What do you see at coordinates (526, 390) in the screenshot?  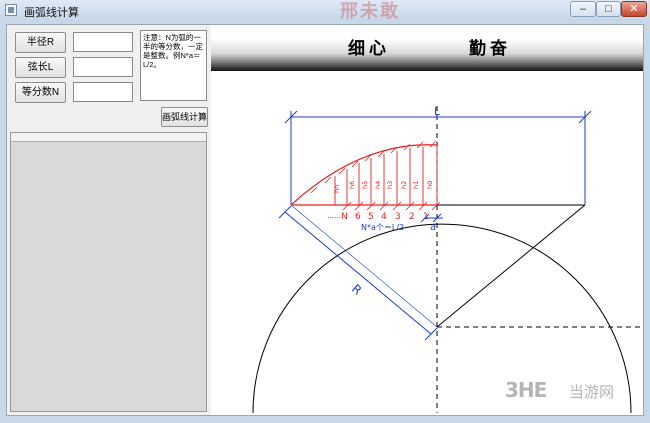 I see `watermark-logo: 3HE` at bounding box center [526, 390].